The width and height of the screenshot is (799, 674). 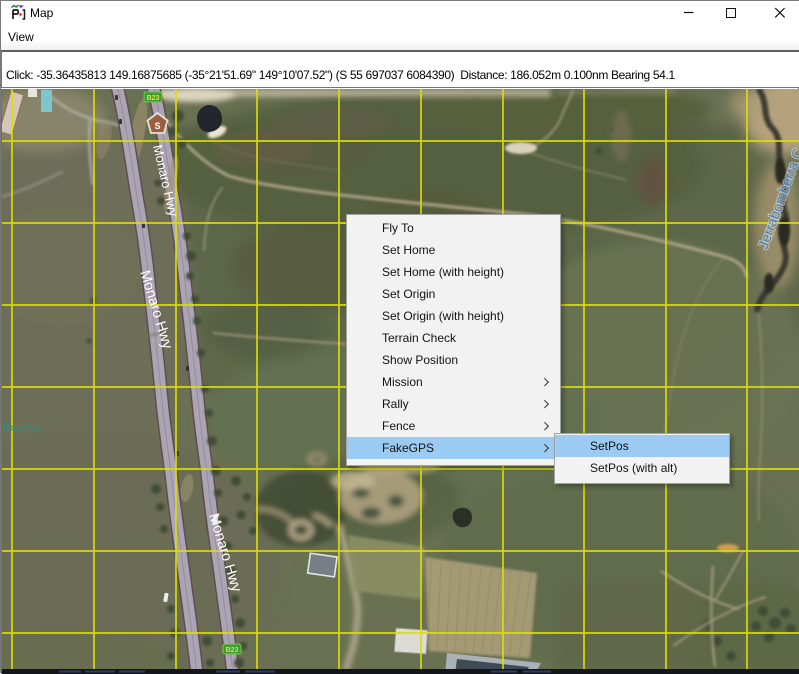 I want to click on svg-text: S, so click(x=157, y=126).